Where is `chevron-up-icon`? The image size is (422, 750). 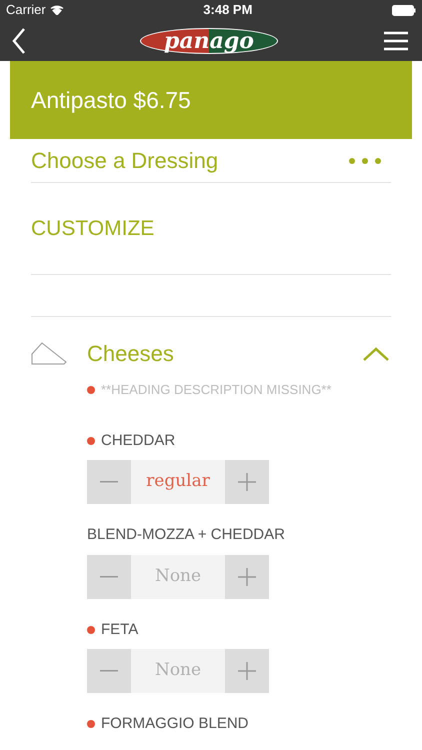
chevron-up-icon is located at coordinates (376, 353).